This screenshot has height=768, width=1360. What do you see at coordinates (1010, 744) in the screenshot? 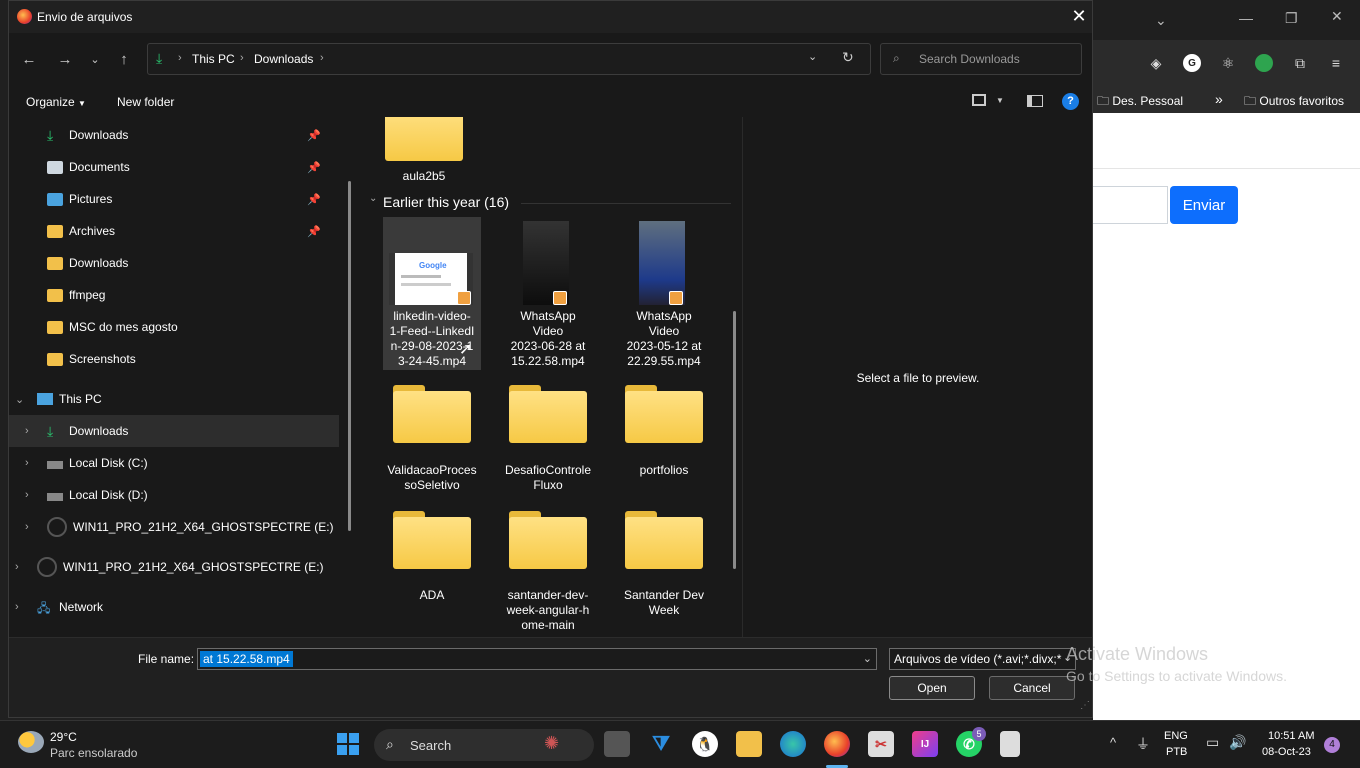
I see `document-icon` at bounding box center [1010, 744].